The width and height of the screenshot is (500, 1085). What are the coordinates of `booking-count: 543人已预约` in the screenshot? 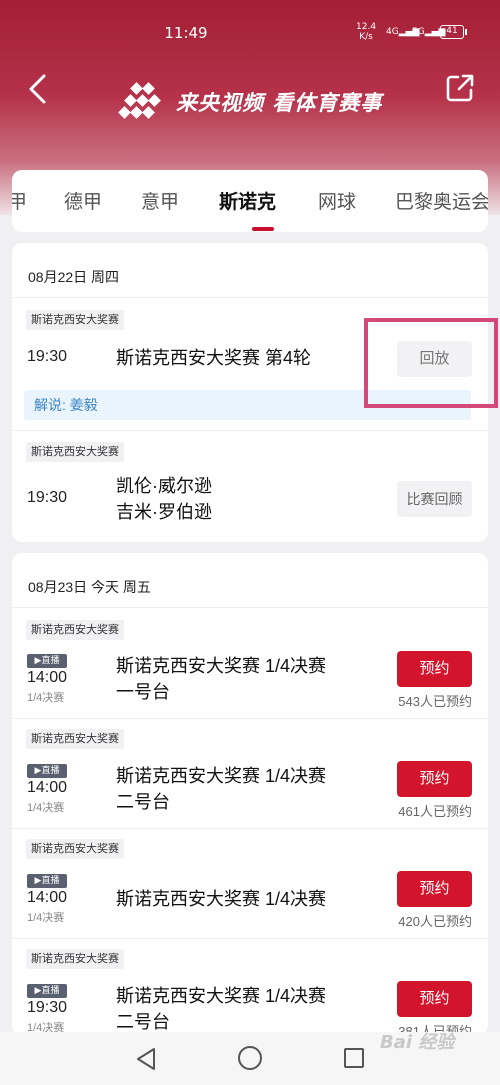 It's located at (435, 701).